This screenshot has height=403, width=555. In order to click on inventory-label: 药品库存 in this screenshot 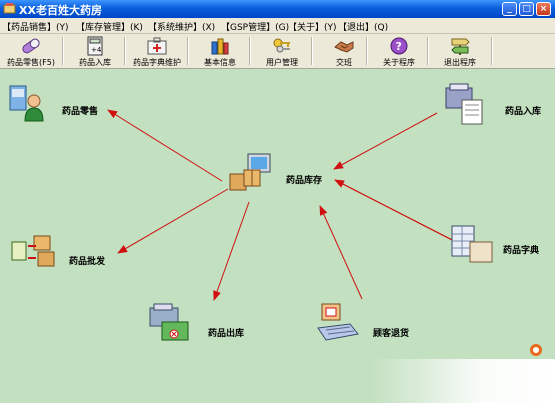, I will do `click(304, 181)`.